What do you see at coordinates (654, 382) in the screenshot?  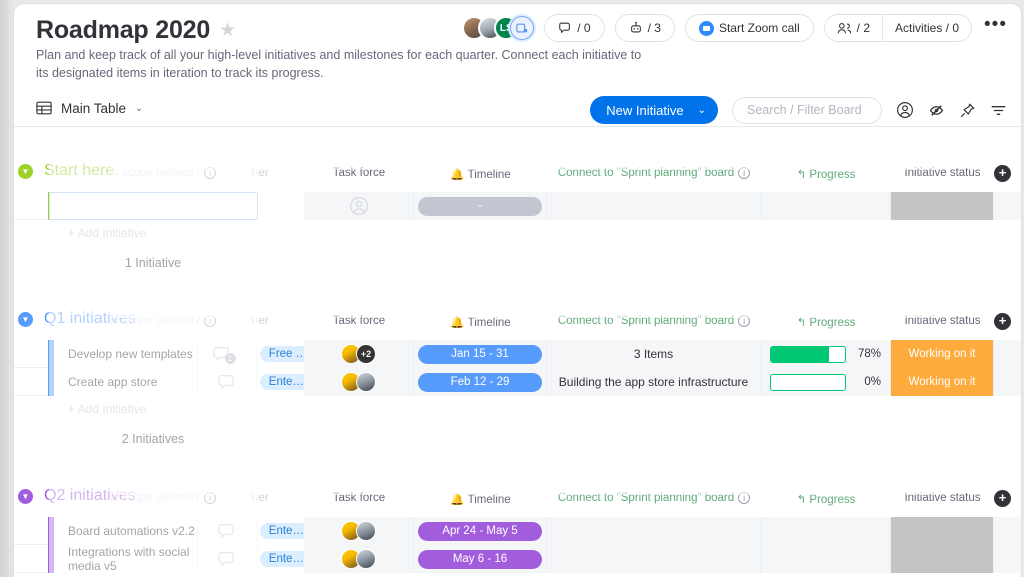 I see `cell-connect-board: Building the app store infrastructure` at bounding box center [654, 382].